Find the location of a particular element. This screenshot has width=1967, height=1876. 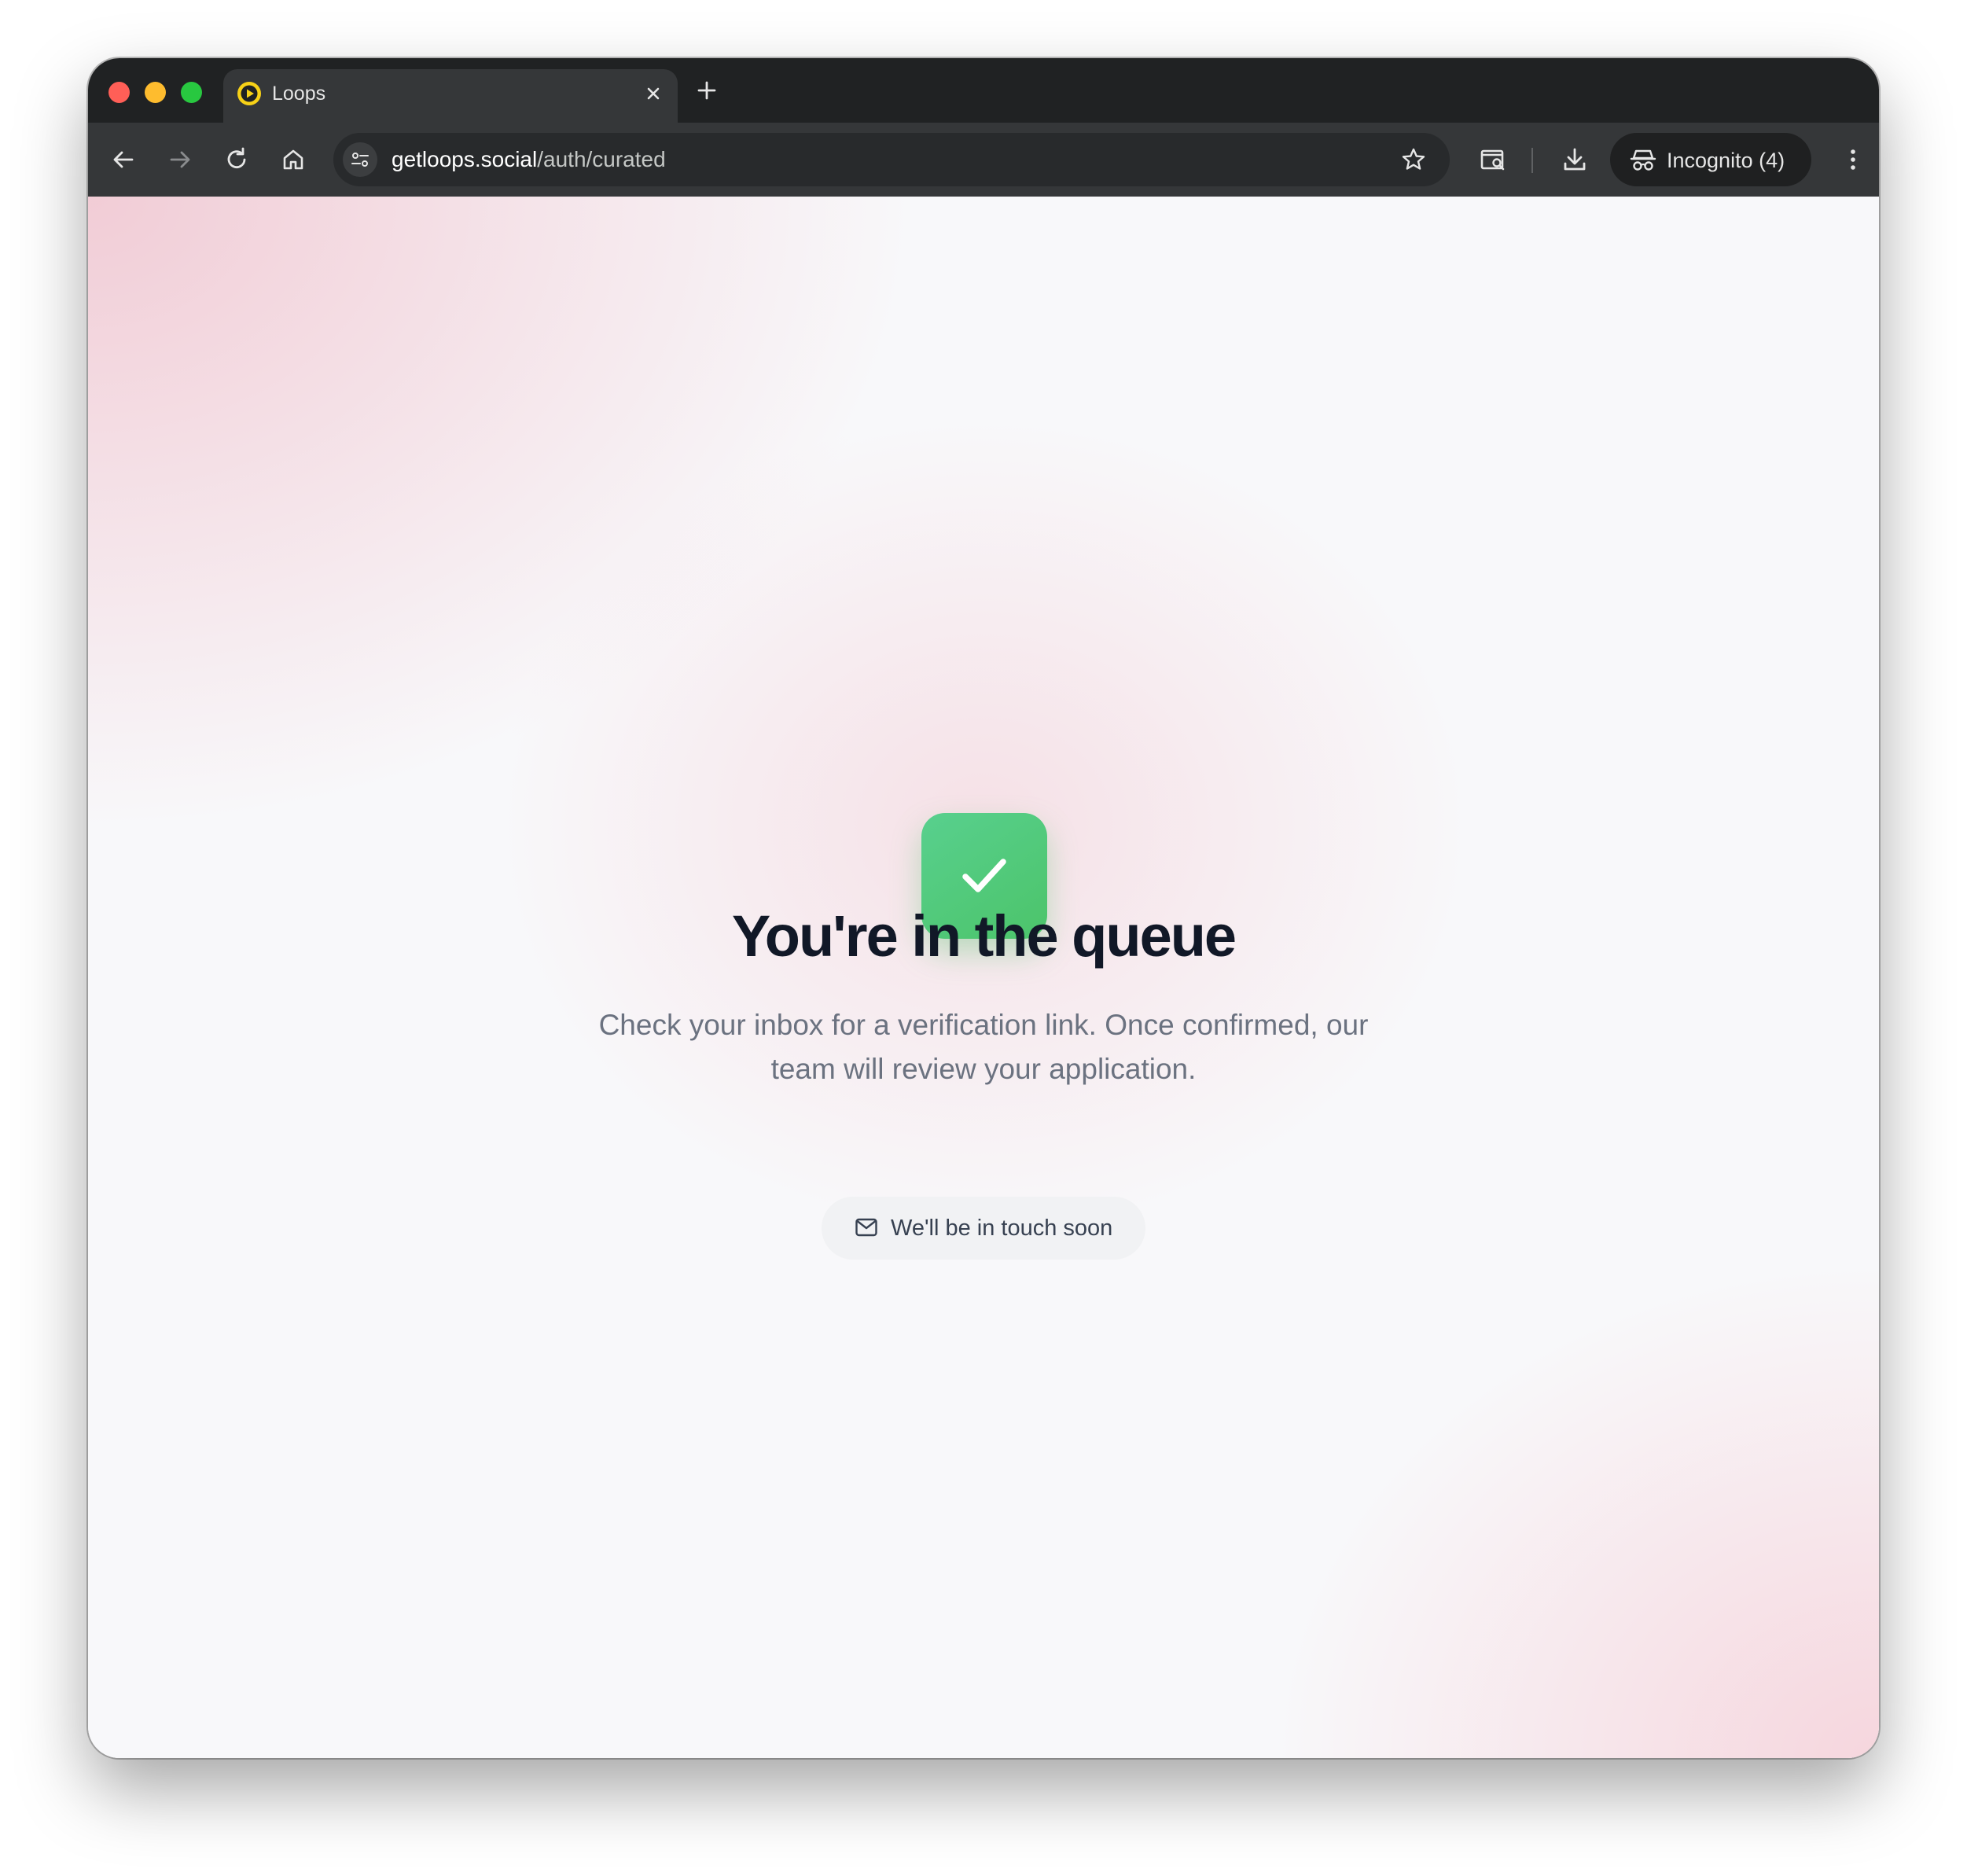

forward-icon is located at coordinates (180, 160).